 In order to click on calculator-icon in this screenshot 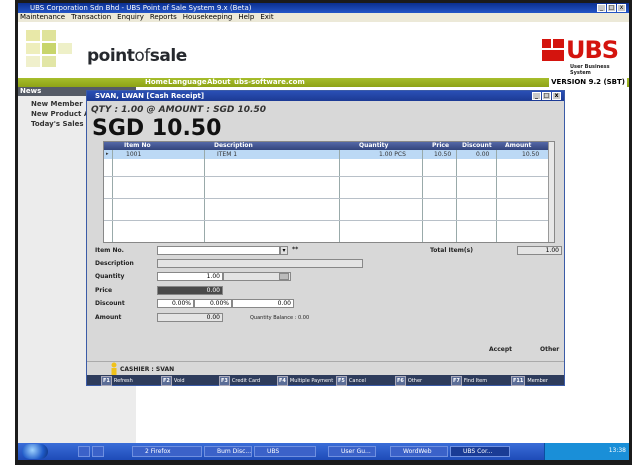, I will do `click(284, 276)`.